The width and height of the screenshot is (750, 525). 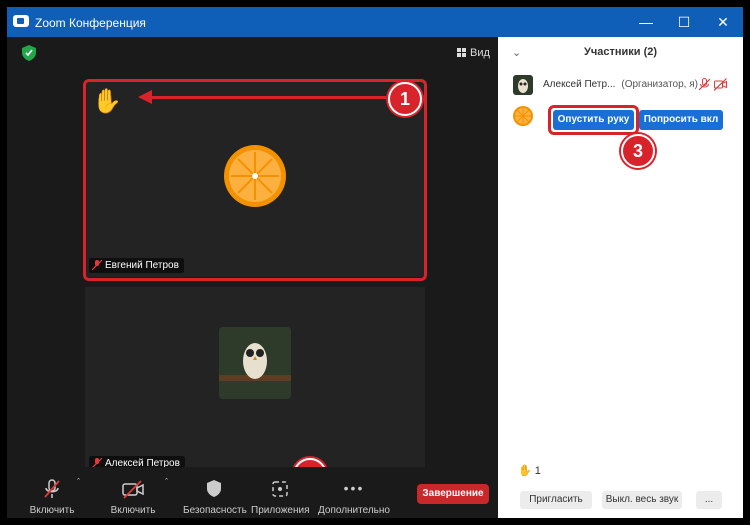 I want to click on unmute-label: Включить звук, so click(x=52, y=511).